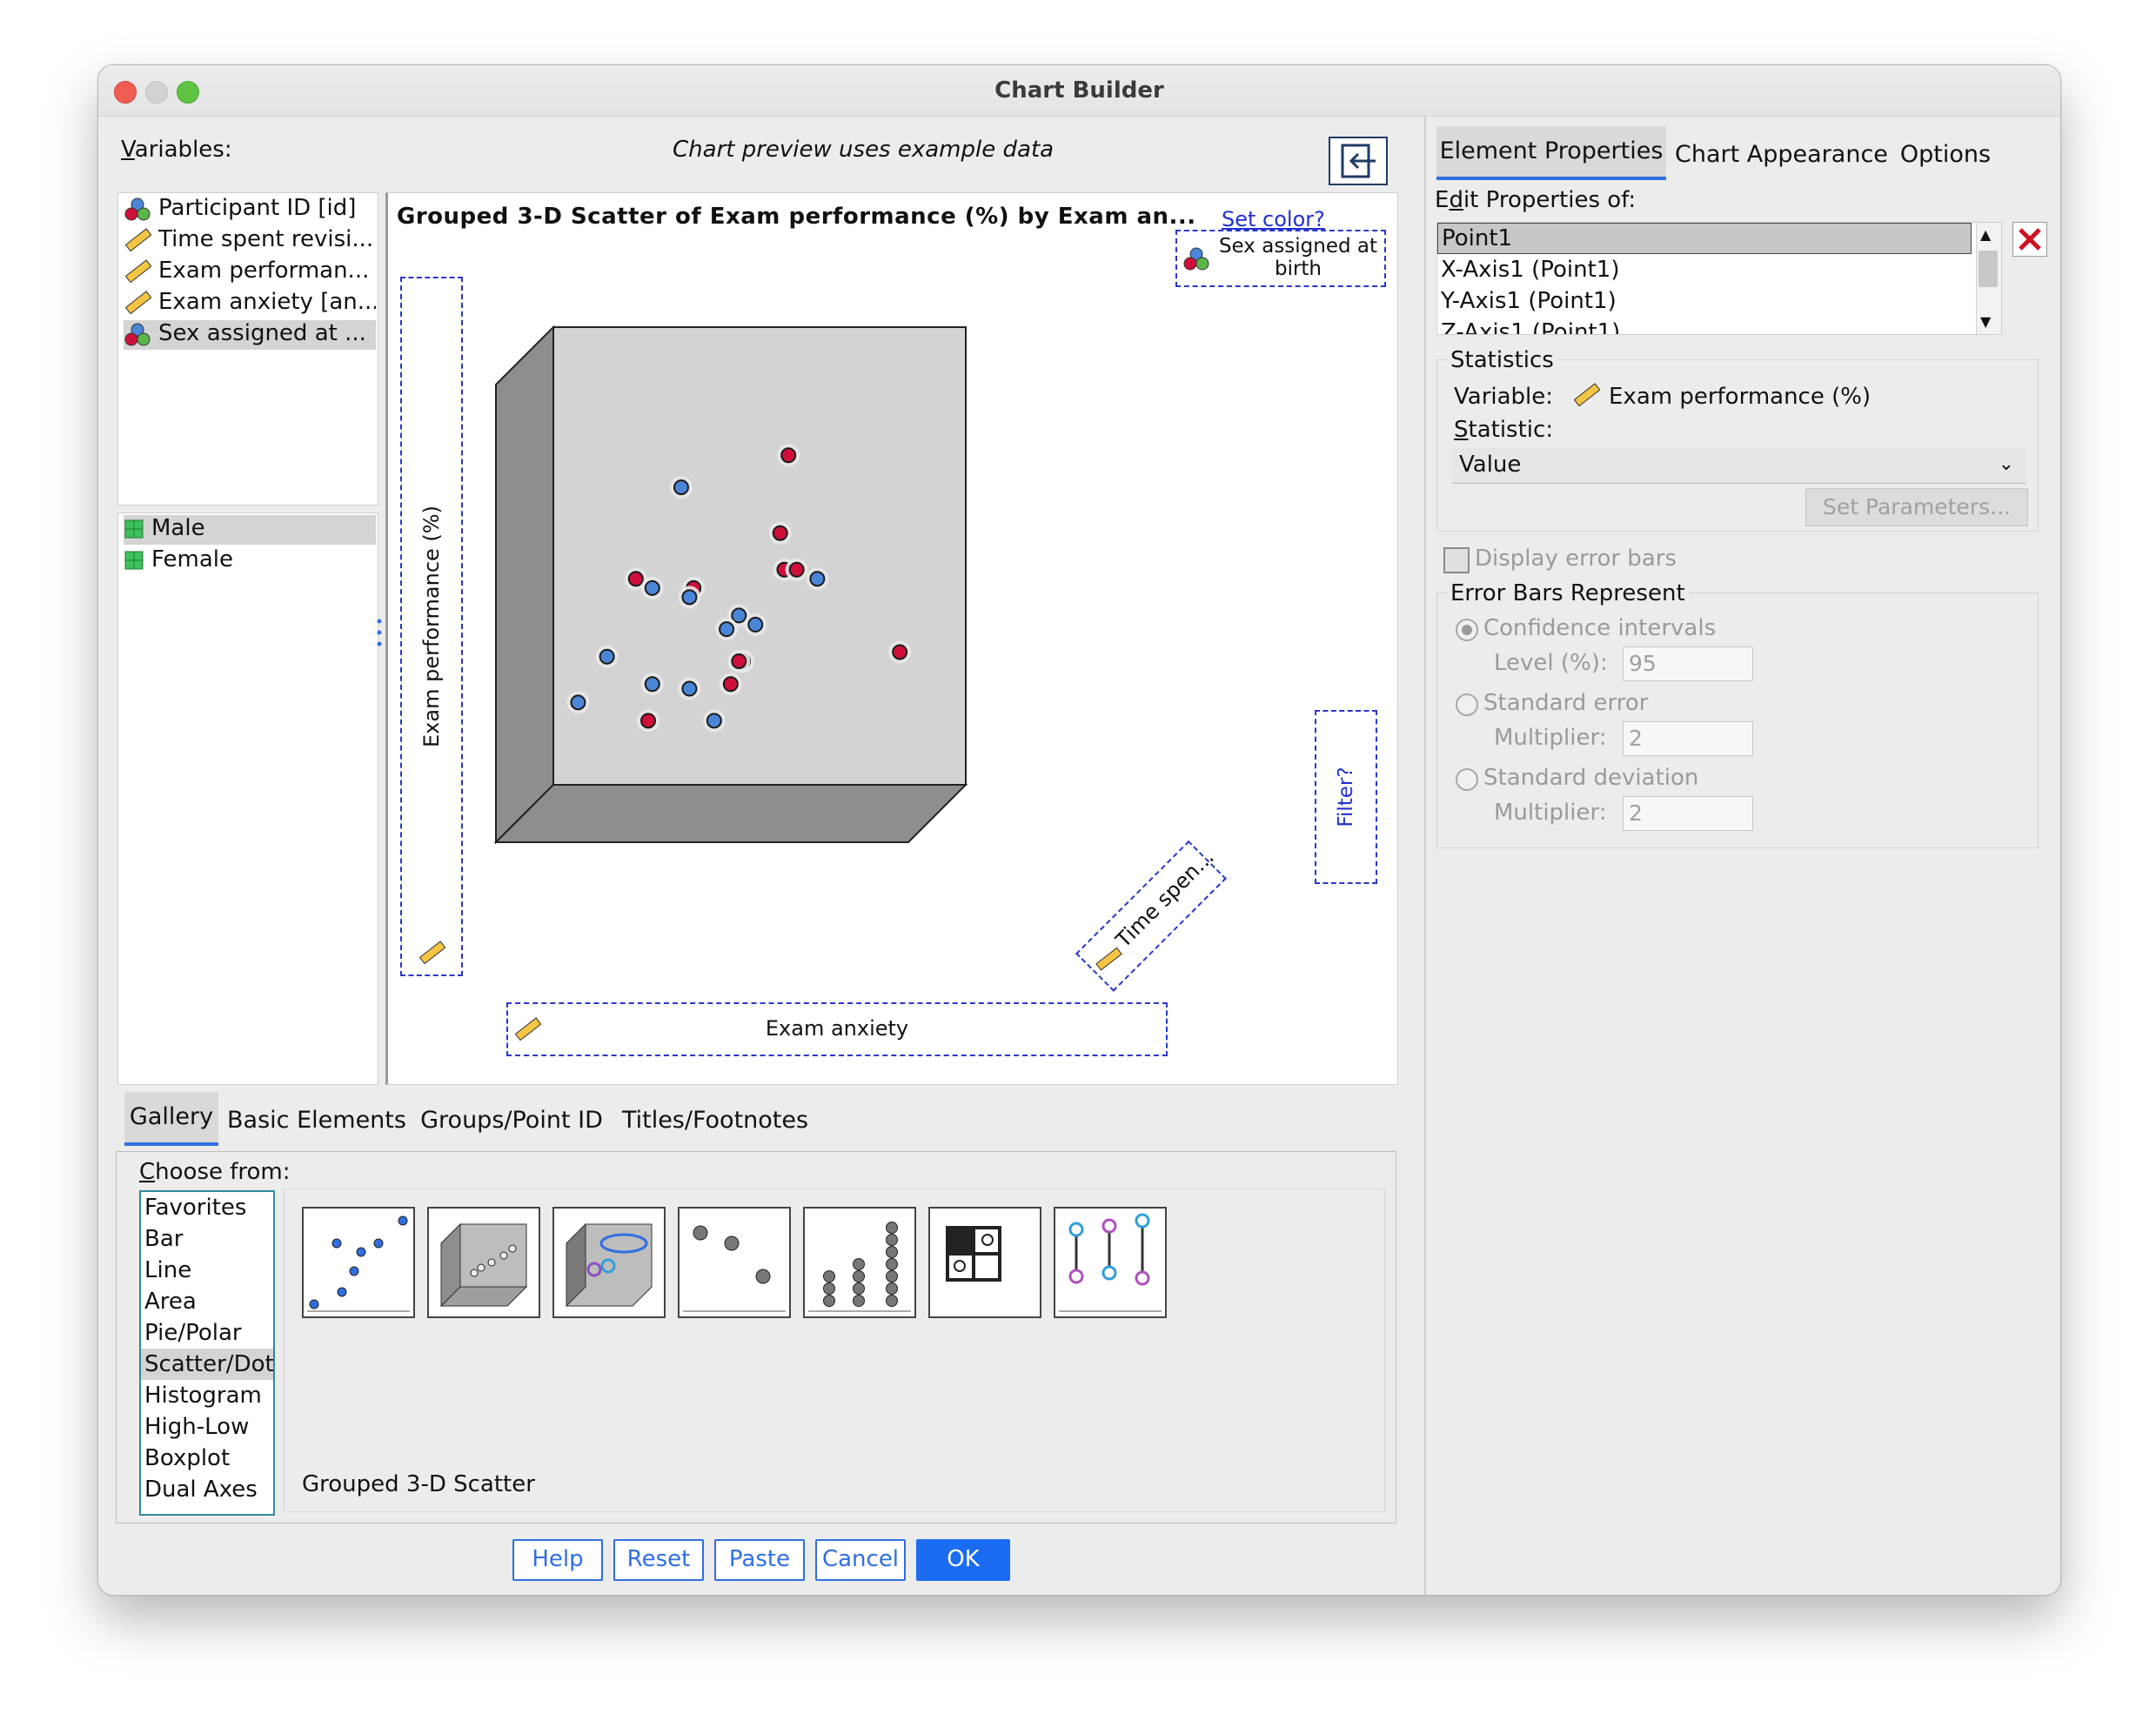 This screenshot has width=2156, height=1721. I want to click on vertical-splitter-handle, so click(379, 632).